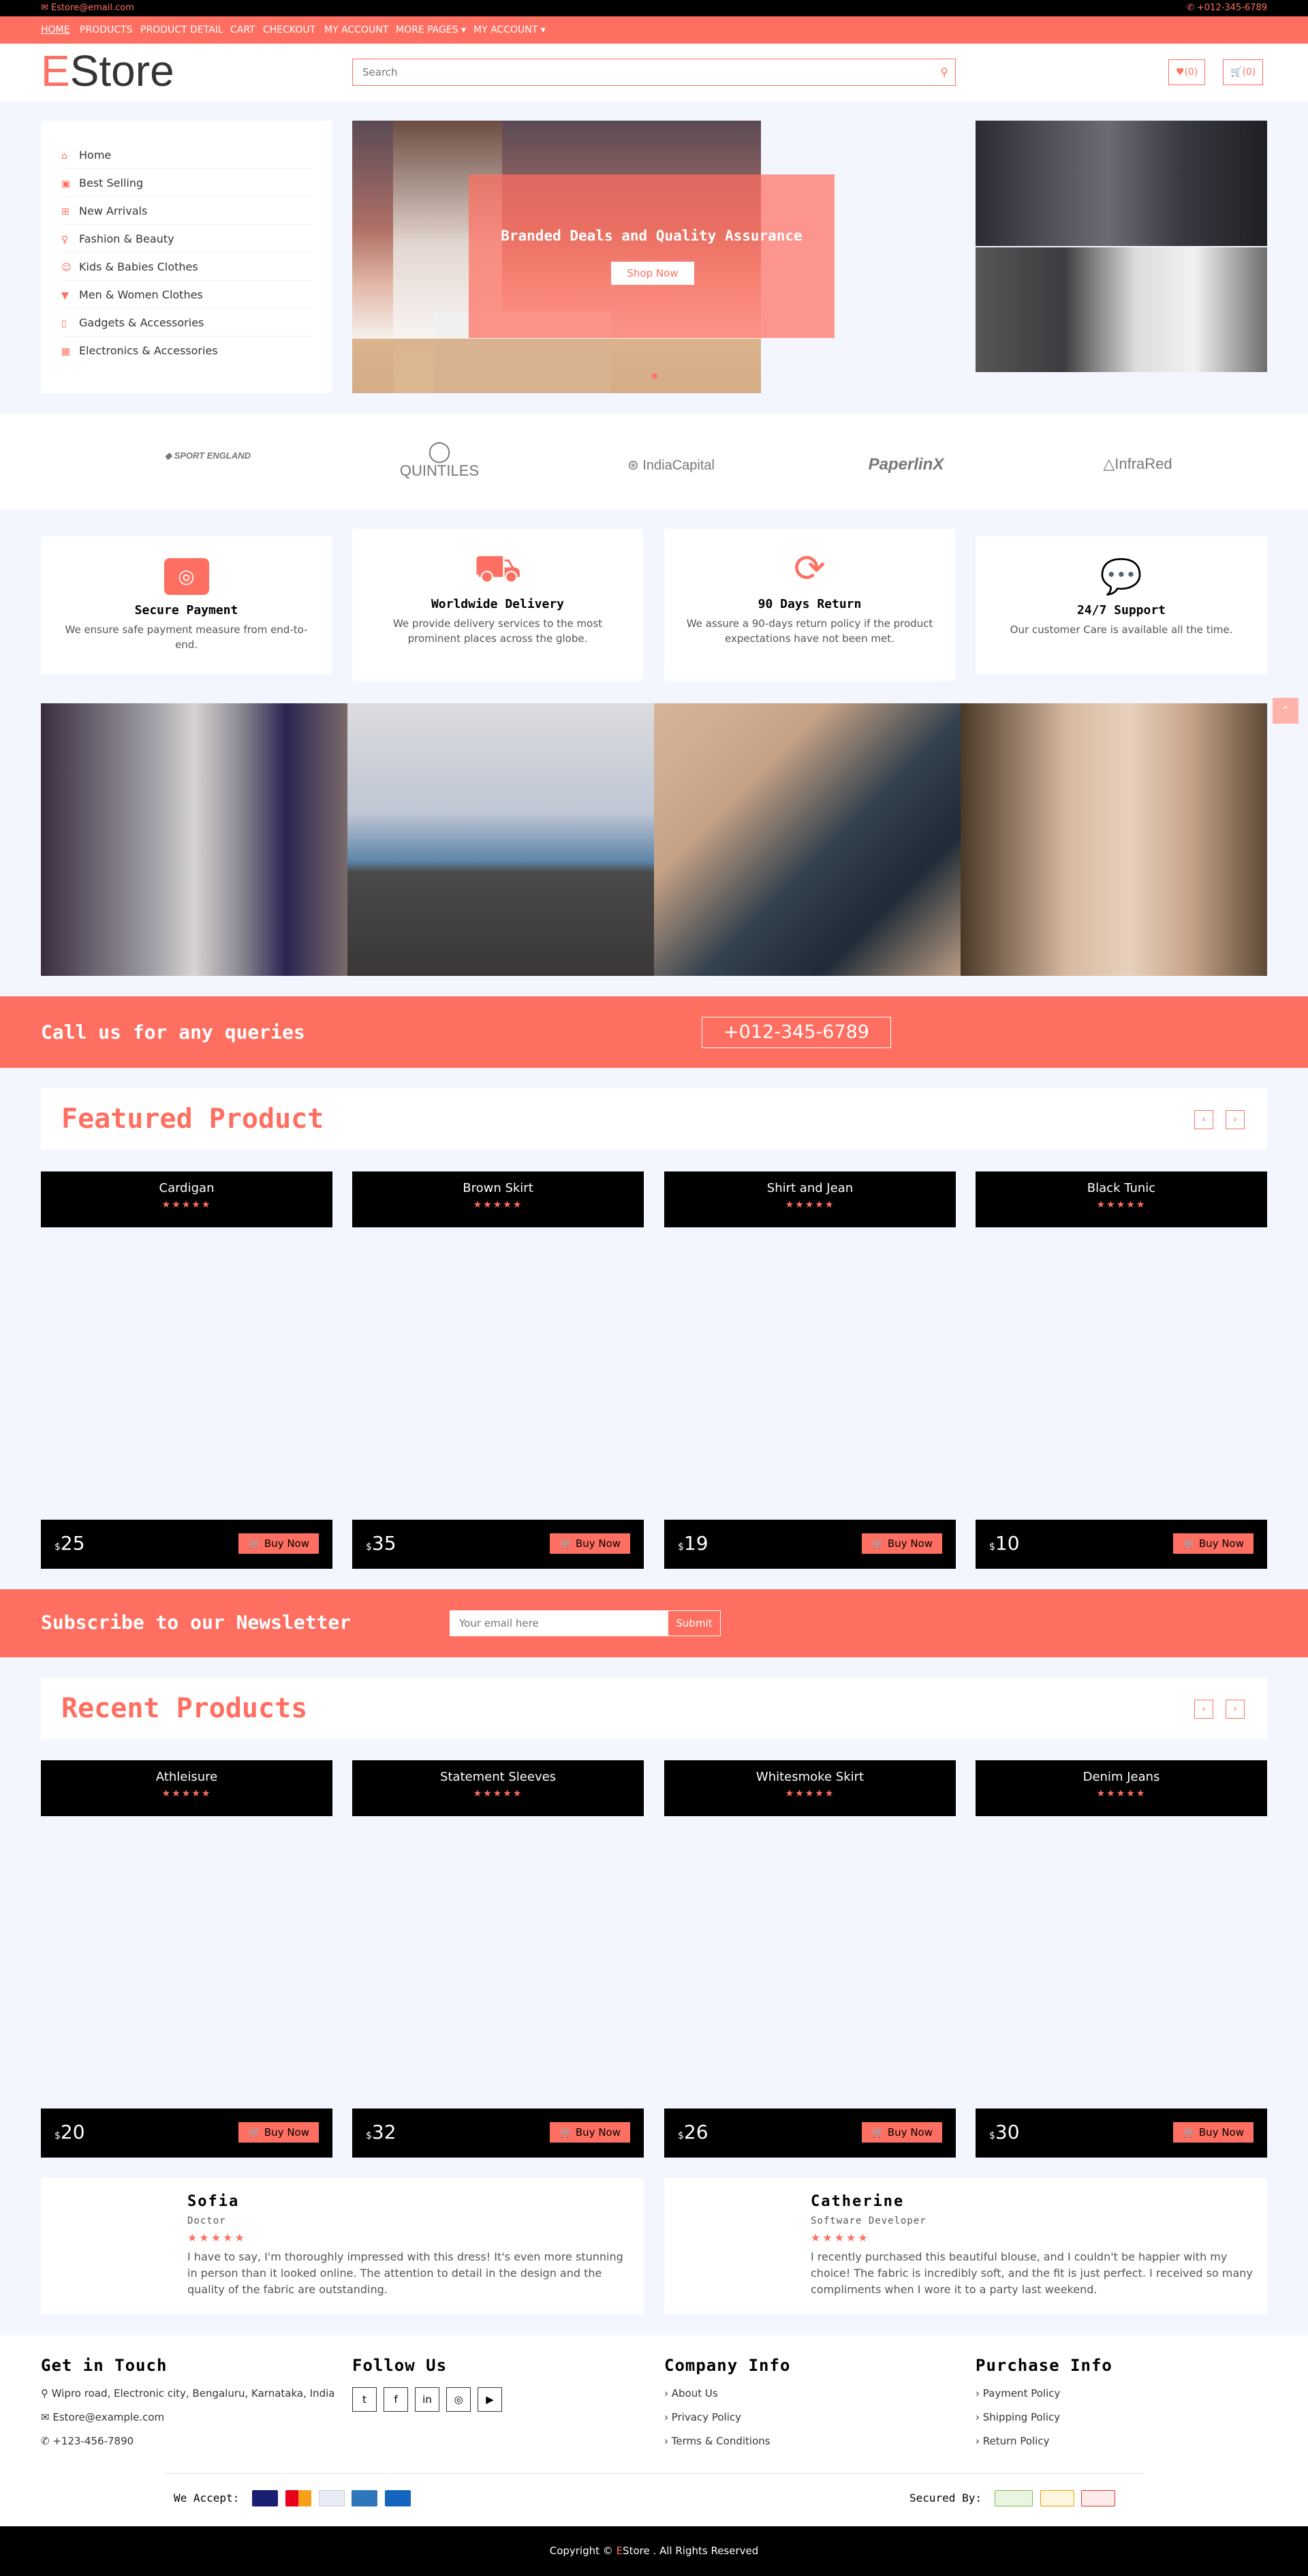  I want to click on category-image-beauty, so click(500, 839).